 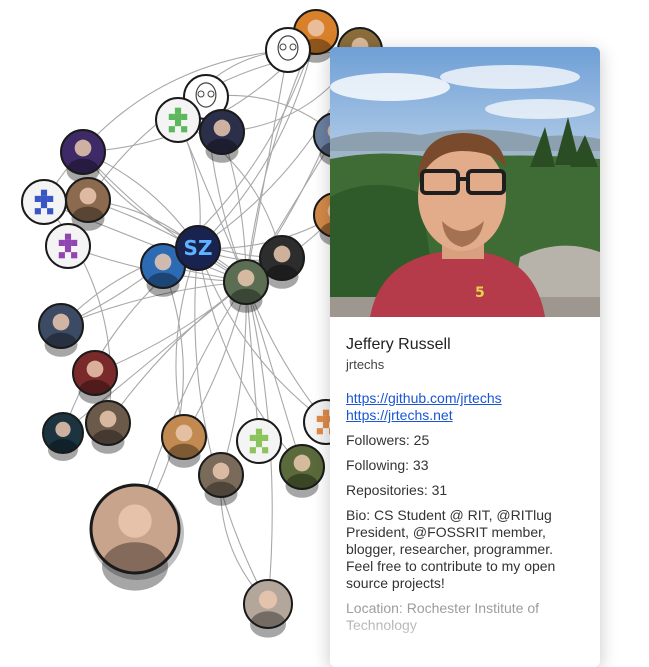 What do you see at coordinates (365, 364) in the screenshot?
I see `profile-login: jrtechs` at bounding box center [365, 364].